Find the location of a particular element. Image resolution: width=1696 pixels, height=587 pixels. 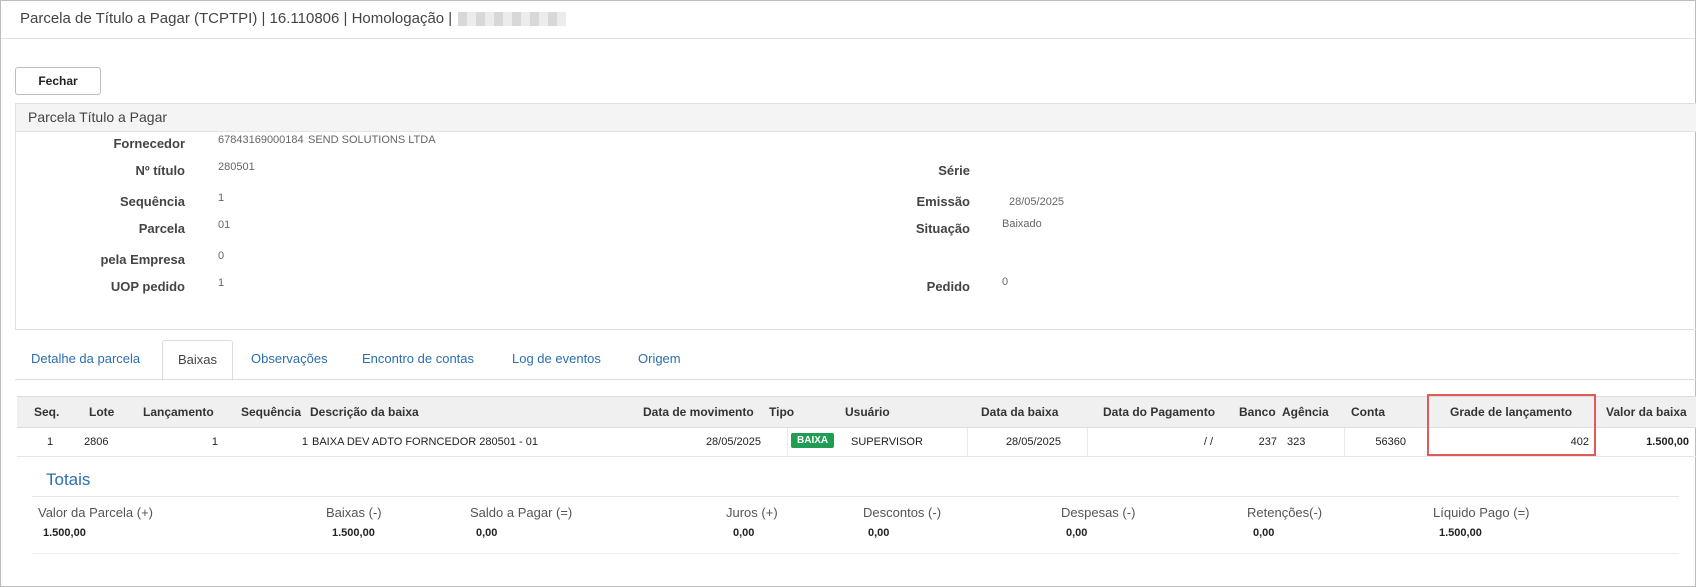

cell-seq: 1 is located at coordinates (50, 442).